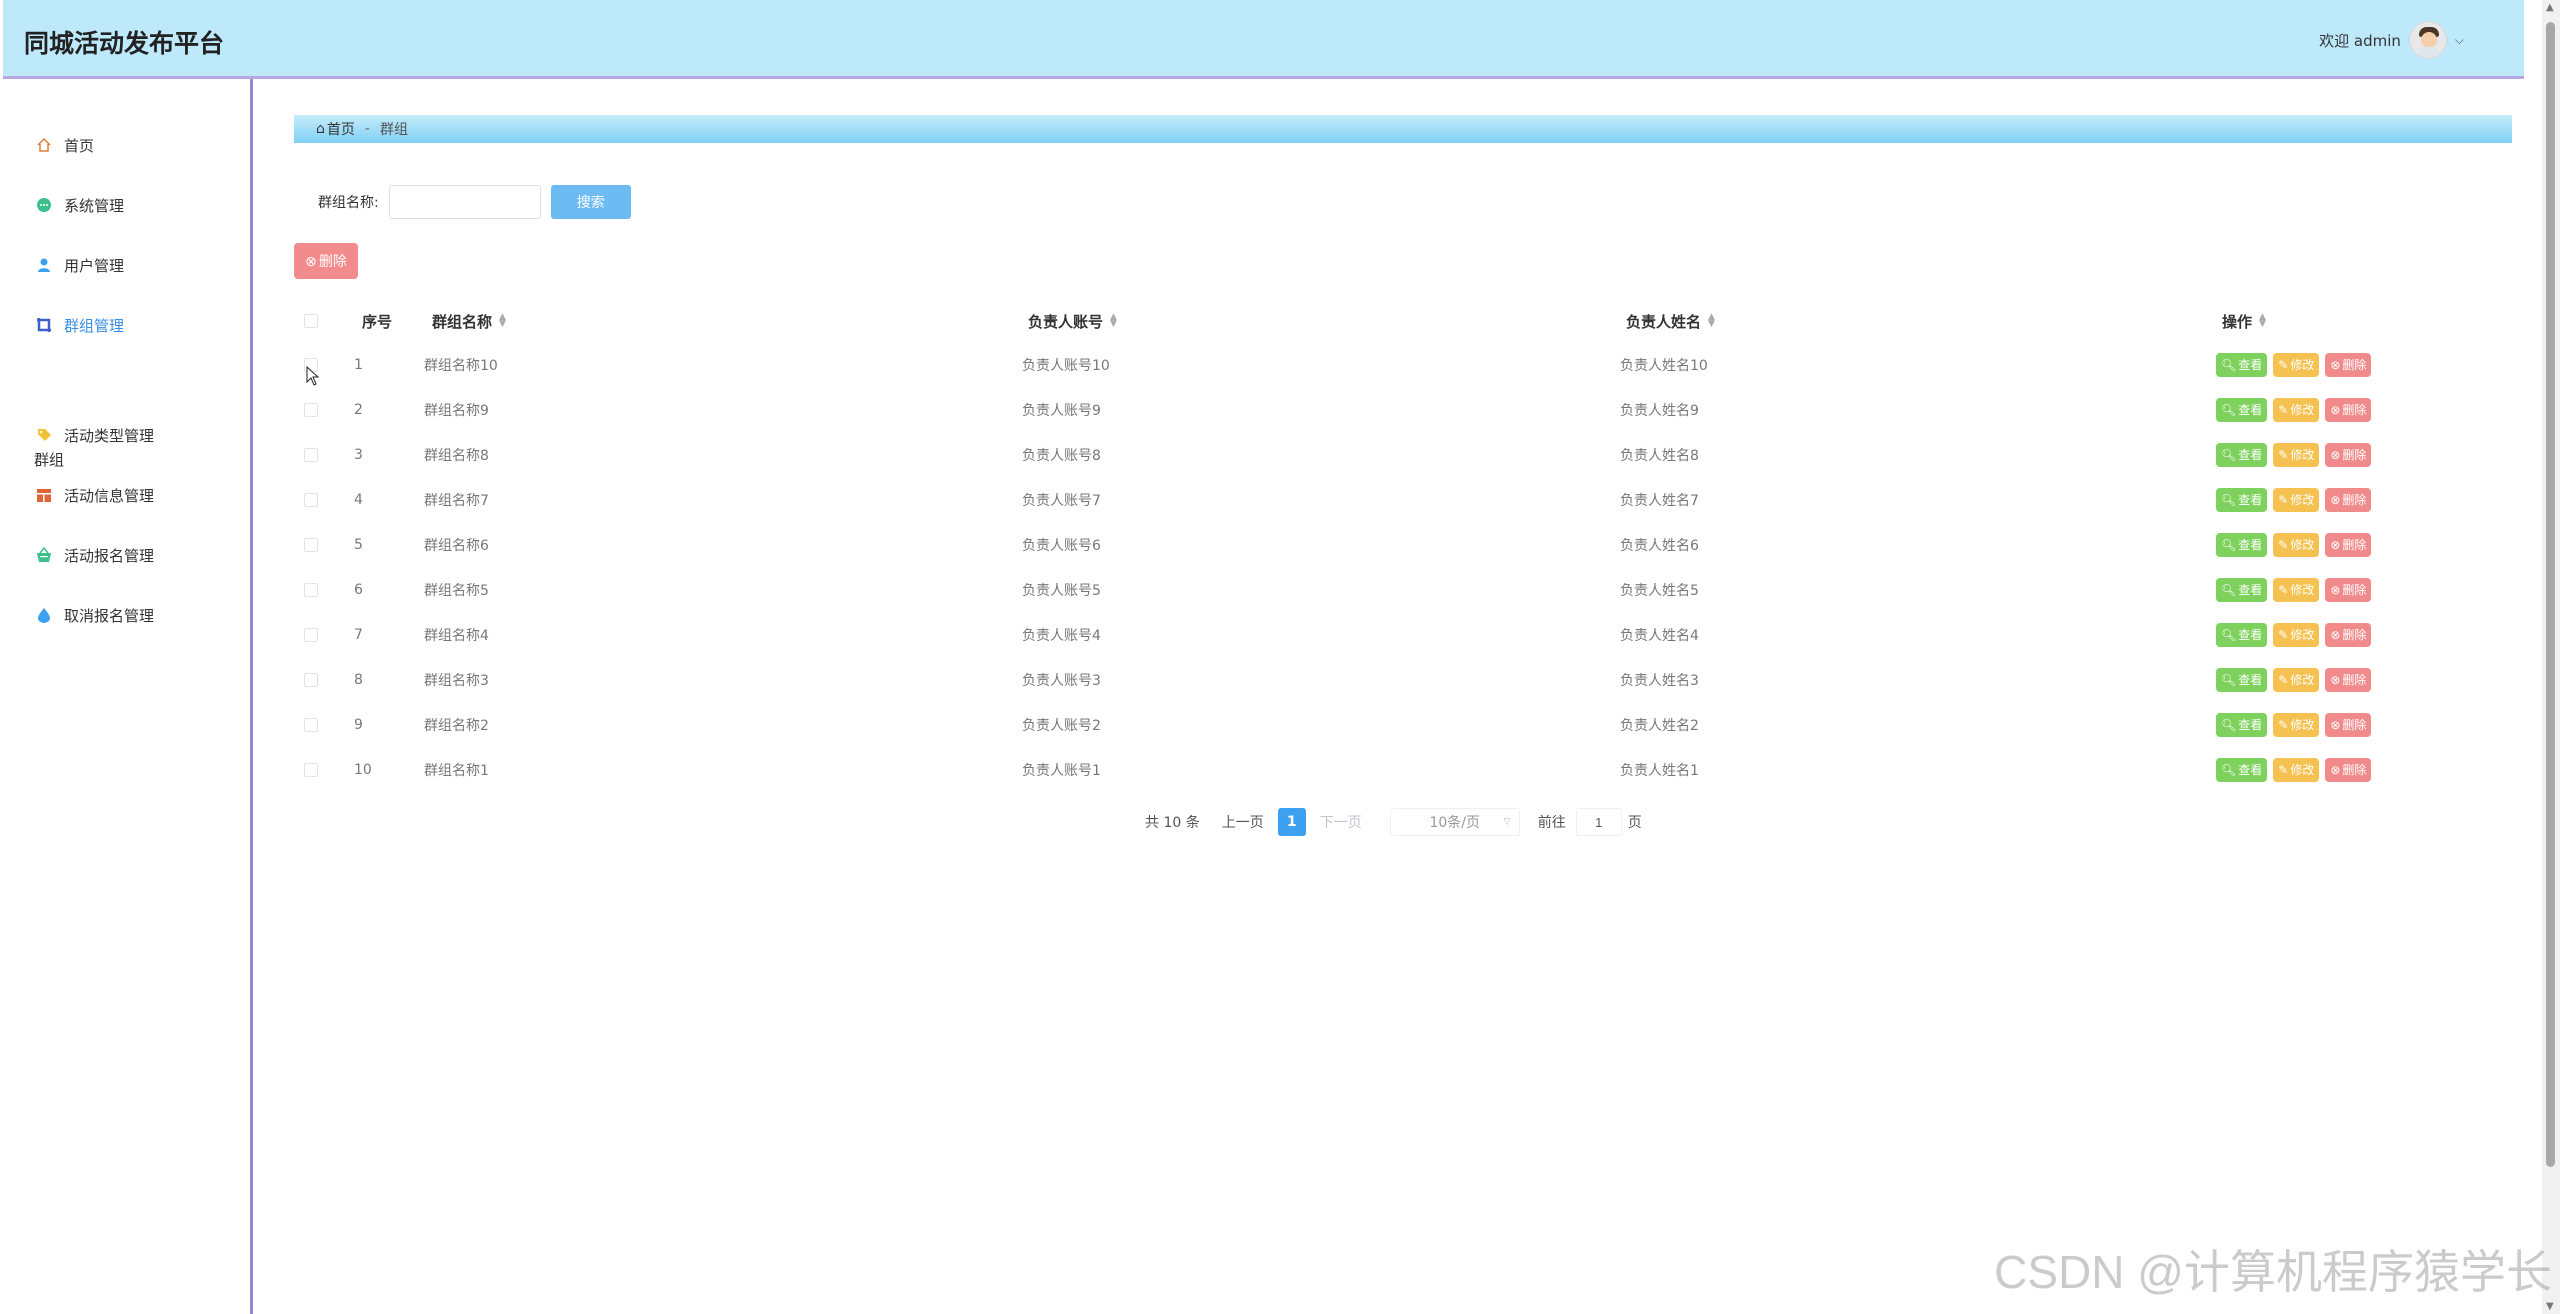 The image size is (2560, 1314). What do you see at coordinates (1598, 822) in the screenshot?
I see `goto-page-input` at bounding box center [1598, 822].